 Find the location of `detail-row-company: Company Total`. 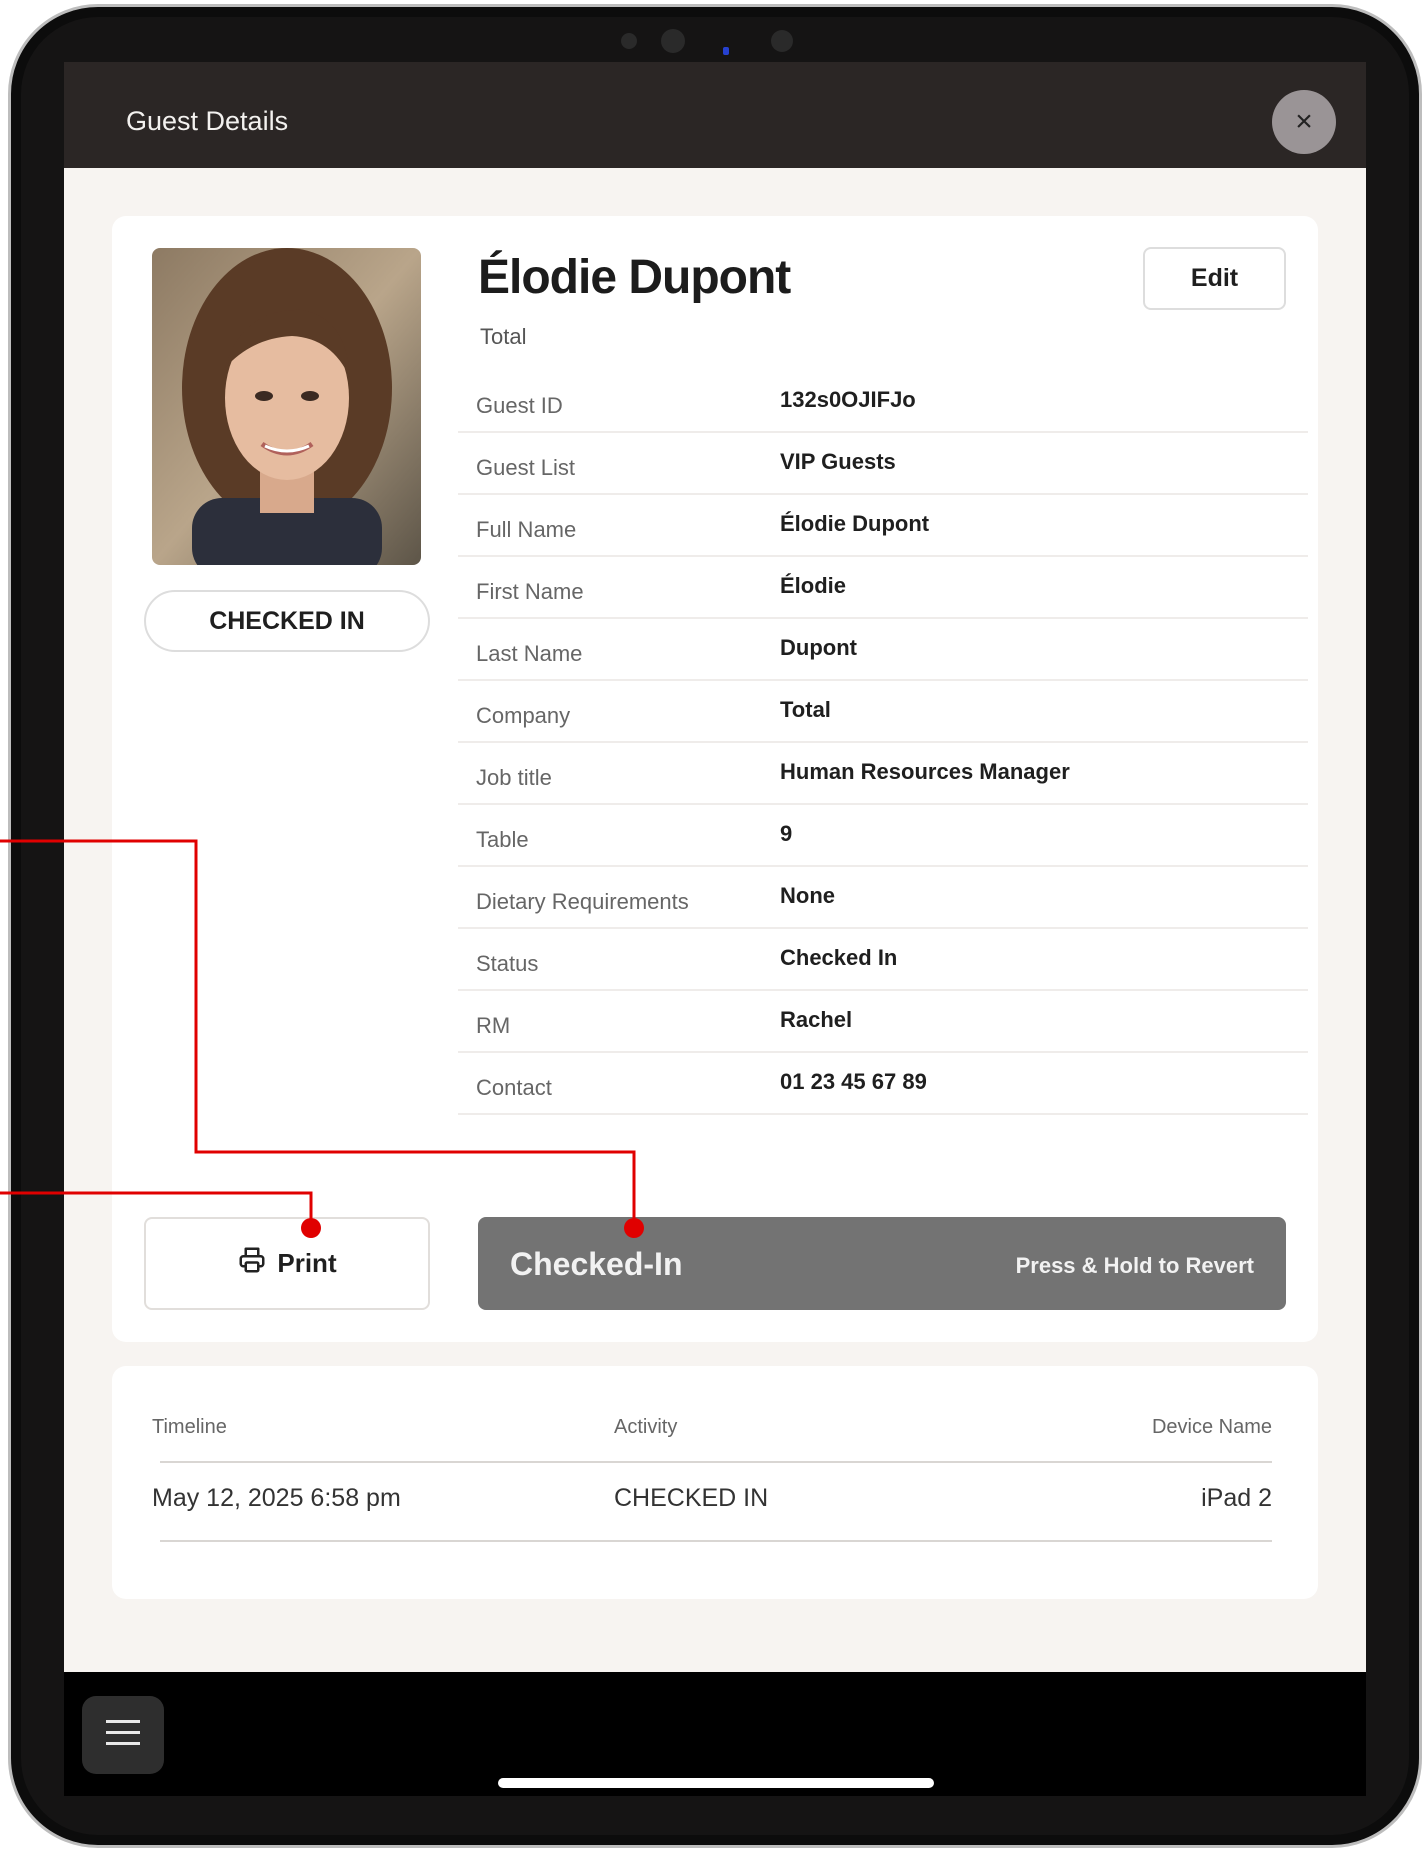

detail-row-company: Company Total is located at coordinates (883, 712).